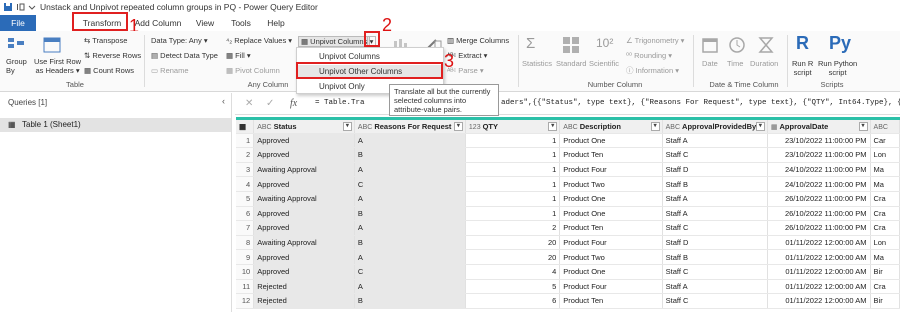 The height and width of the screenshot is (312, 900). I want to click on column-header: 123 QTY ▾, so click(513, 125).